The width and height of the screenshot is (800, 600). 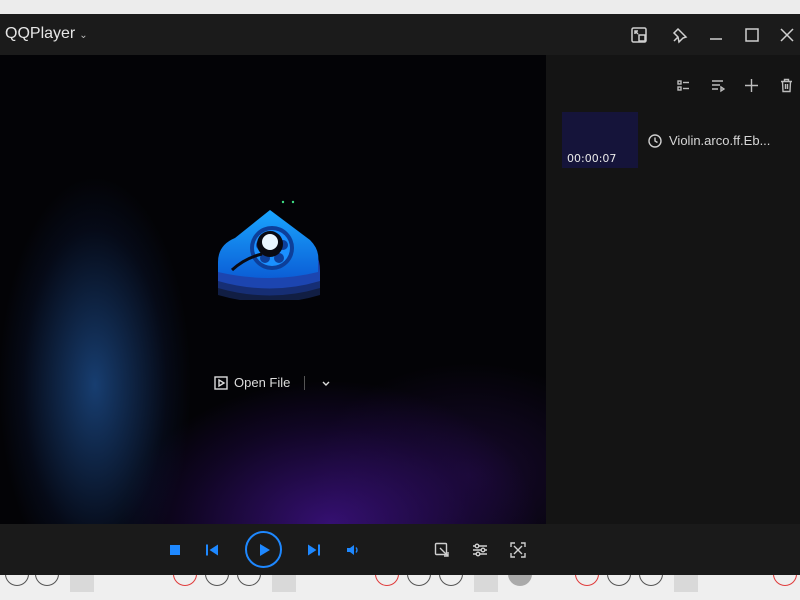 I want to click on separator, so click(x=305, y=382).